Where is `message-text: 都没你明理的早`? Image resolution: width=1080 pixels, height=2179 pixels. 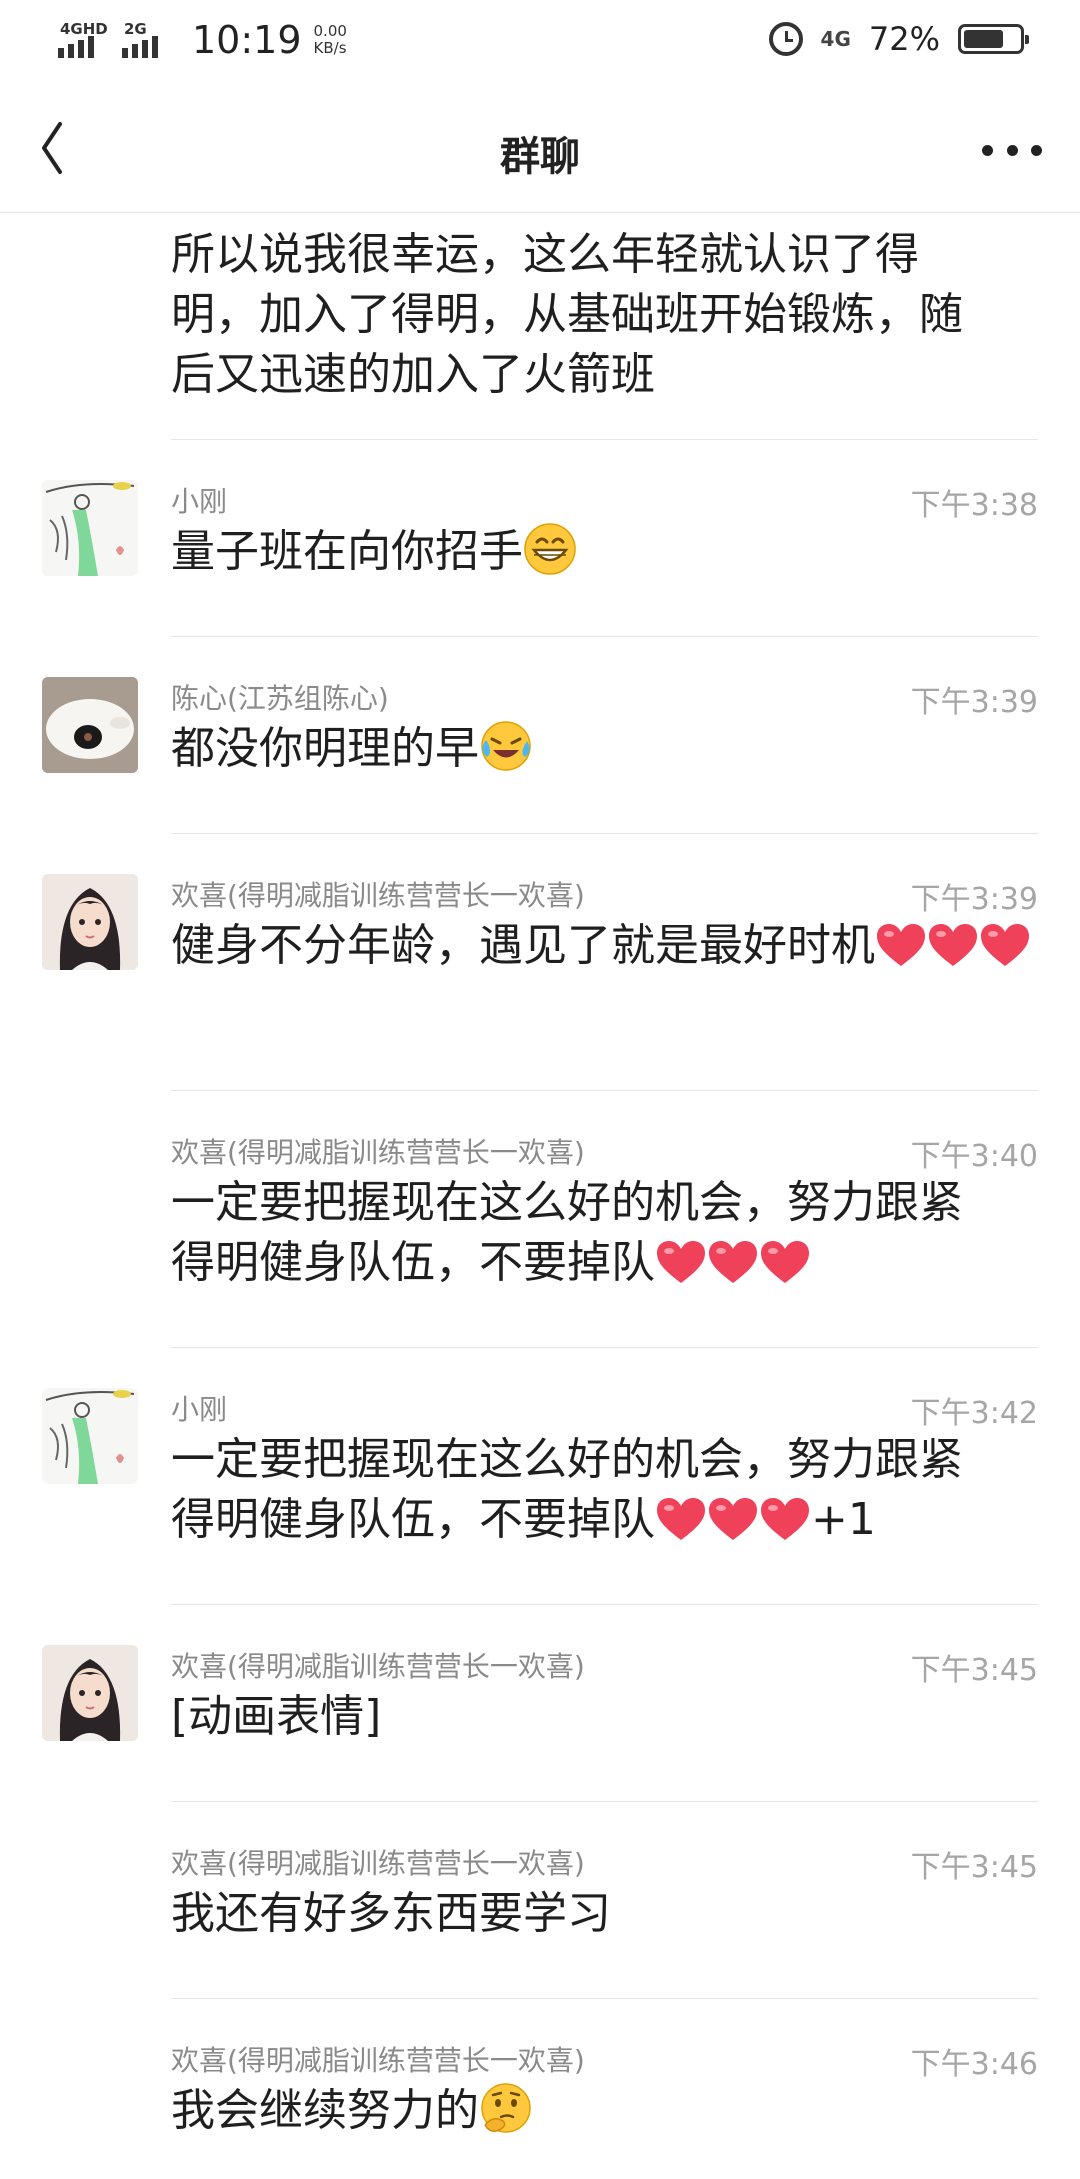 message-text: 都没你明理的早 is located at coordinates (606, 749).